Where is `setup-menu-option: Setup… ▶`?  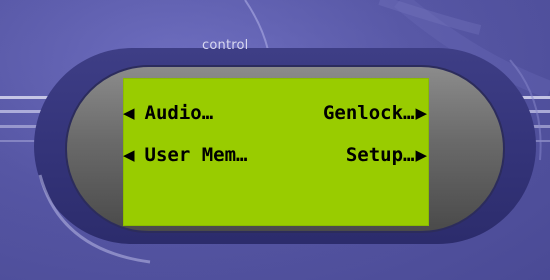
setup-menu-option: Setup… ▶ is located at coordinates (386, 155).